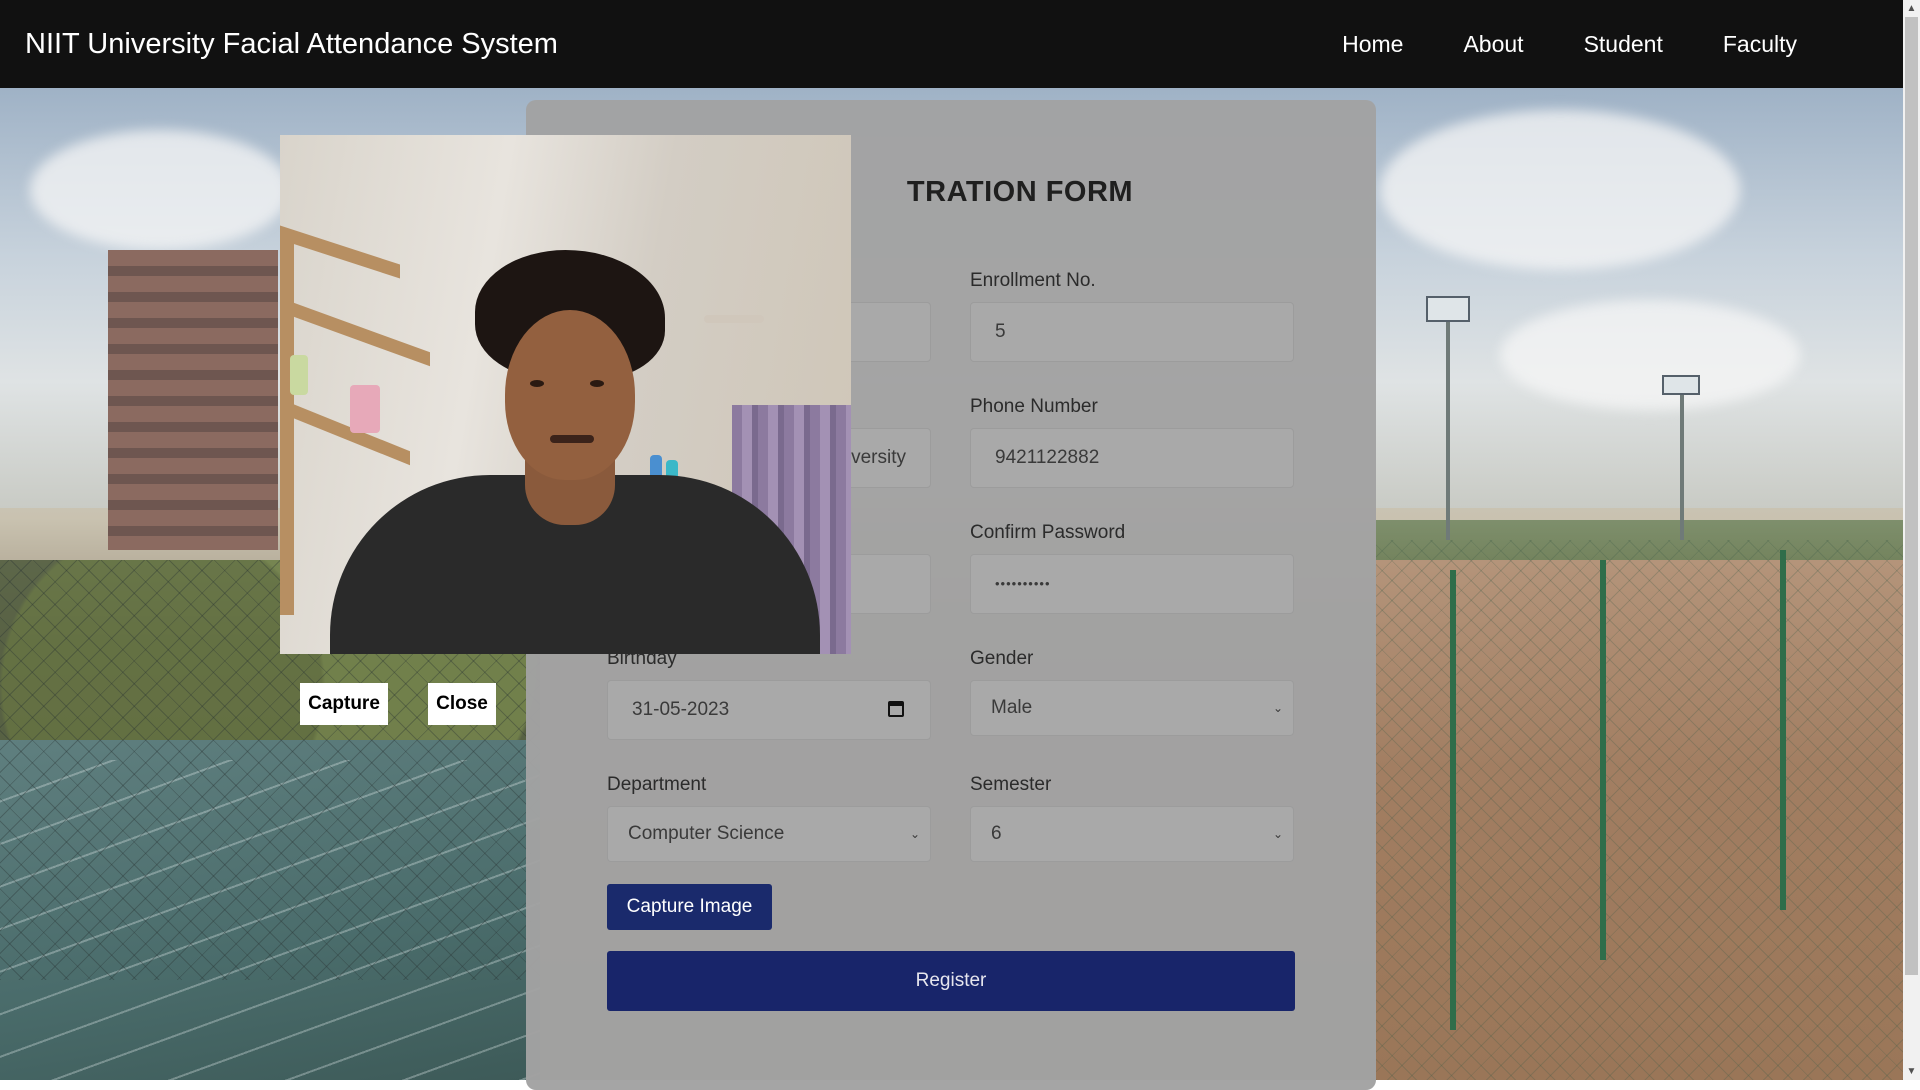 This screenshot has width=1920, height=1090. What do you see at coordinates (462, 704) in the screenshot?
I see `close-button: Close` at bounding box center [462, 704].